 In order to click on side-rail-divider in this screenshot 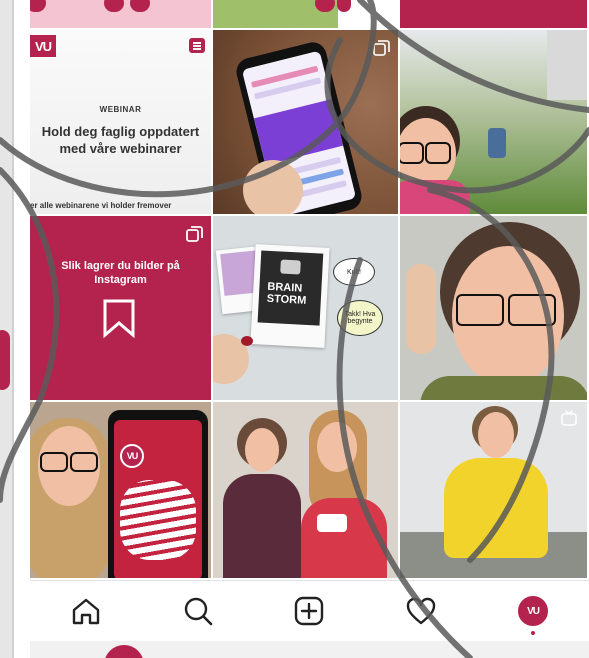, I will do `click(13, 329)`.